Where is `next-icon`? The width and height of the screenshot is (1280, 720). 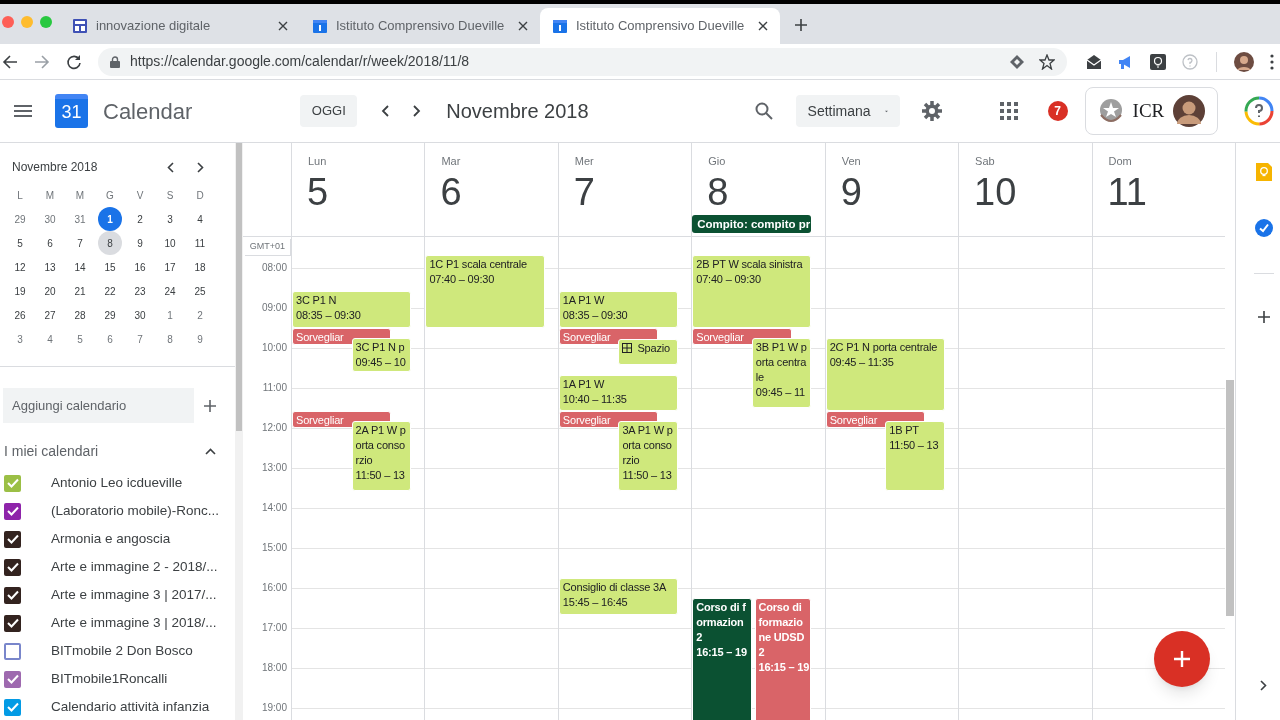
next-icon is located at coordinates (200, 167).